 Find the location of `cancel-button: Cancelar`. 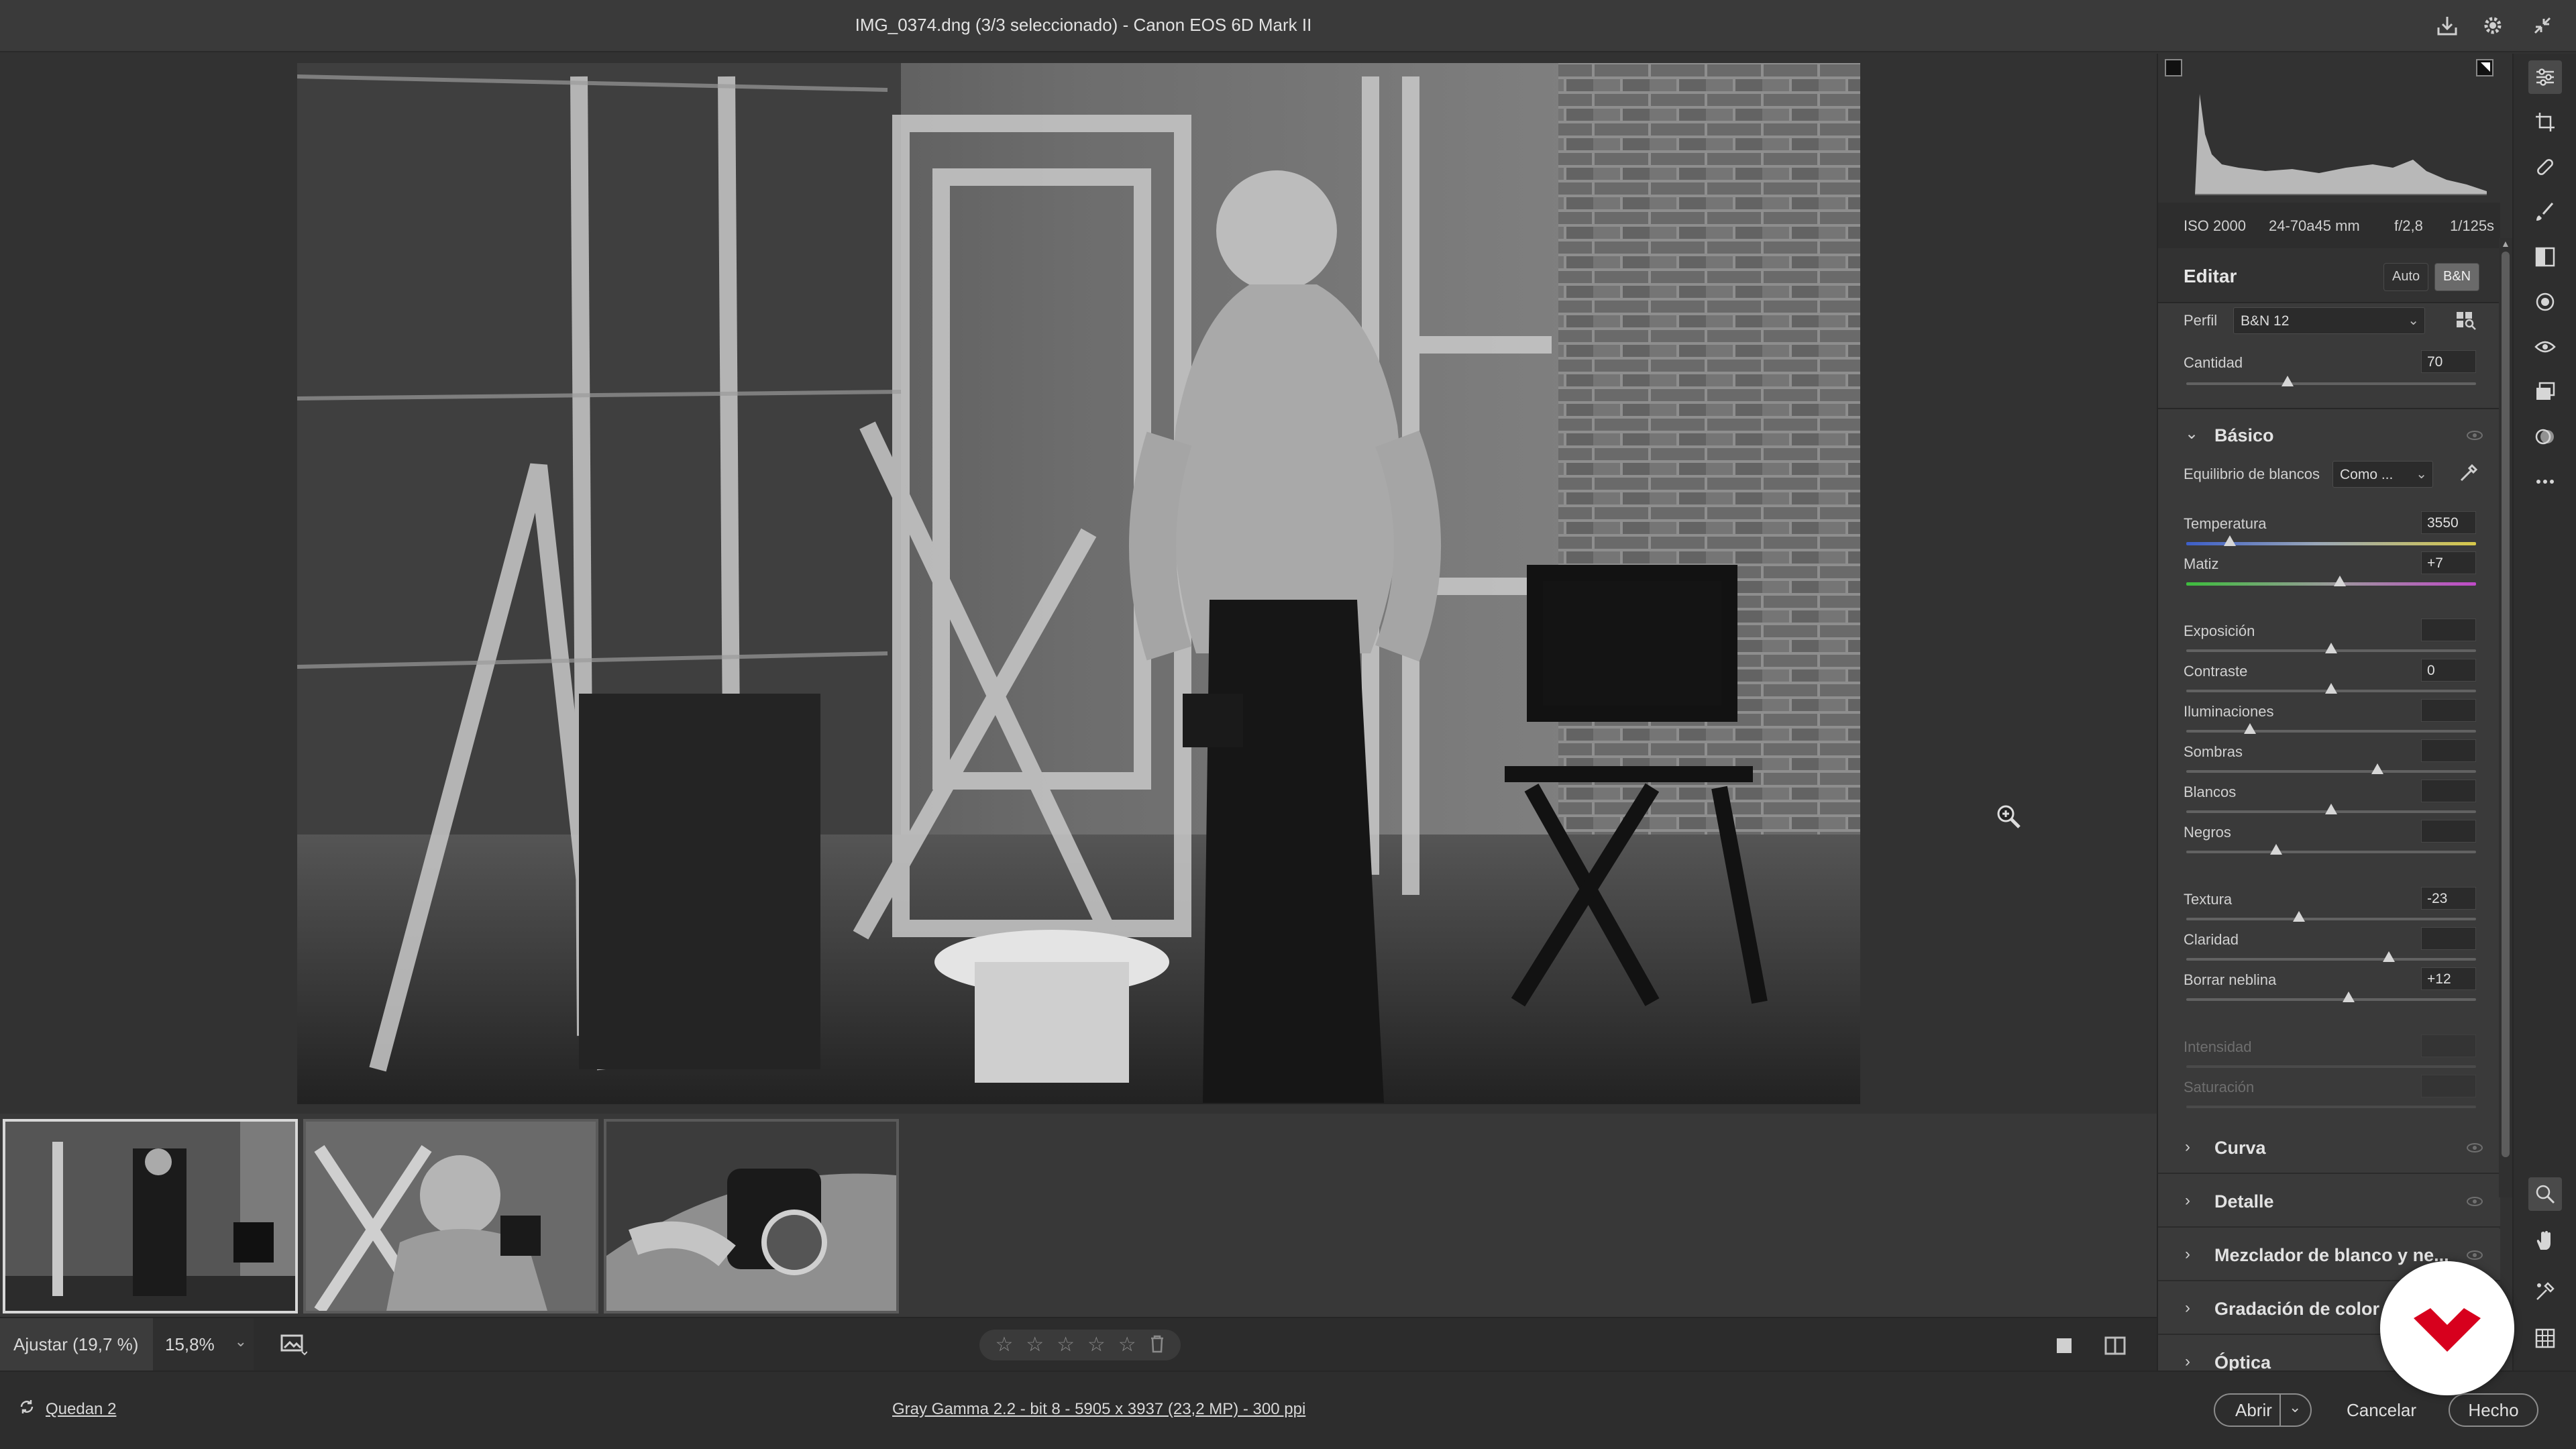

cancel-button: Cancelar is located at coordinates (2381, 1410).